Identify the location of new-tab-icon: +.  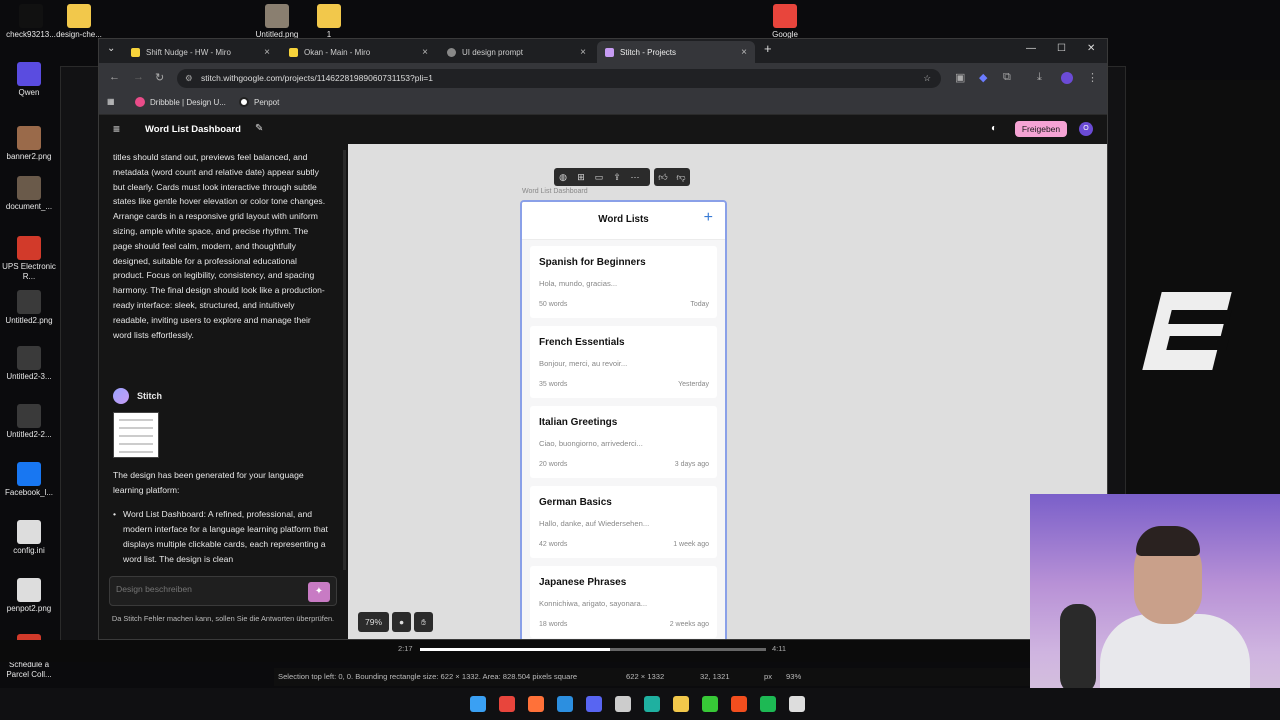
(768, 48).